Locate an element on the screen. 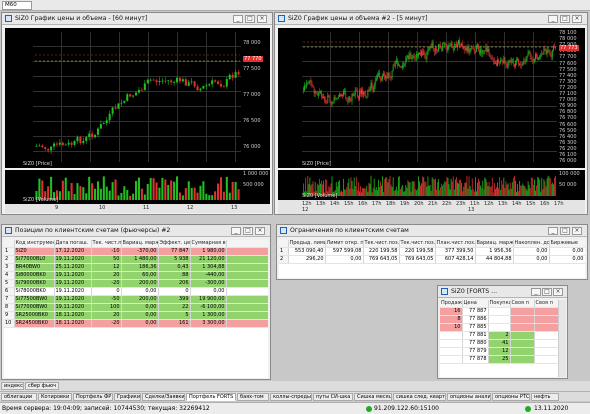 The width and height of the screenshot is (590, 414). orderbook-scrollbar is located at coordinates (562, 338).